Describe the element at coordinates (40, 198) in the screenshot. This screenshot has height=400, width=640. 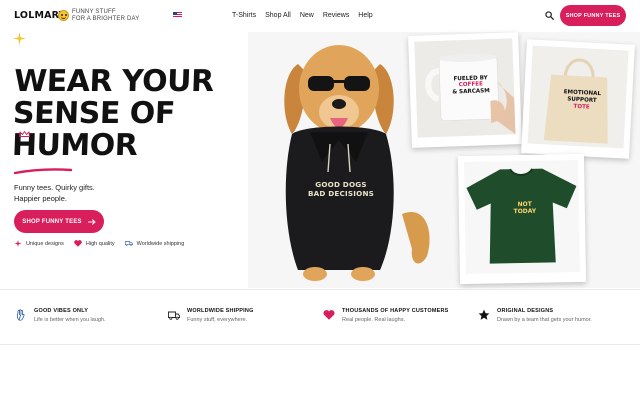
I see `hero-subtext-line-2: Happier people.` at that location.